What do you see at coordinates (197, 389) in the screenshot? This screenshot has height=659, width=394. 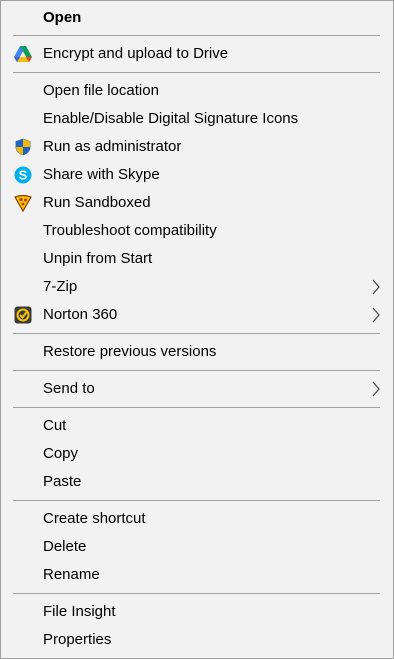 I see `menu-item-send-to: Send to` at bounding box center [197, 389].